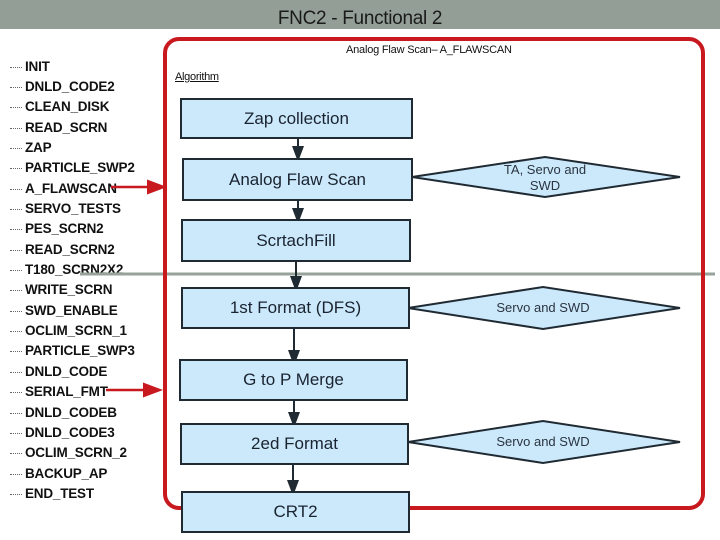 This screenshot has height=540, width=720. What do you see at coordinates (66, 473) in the screenshot?
I see `test-item-label: BACKUP_AP` at bounding box center [66, 473].